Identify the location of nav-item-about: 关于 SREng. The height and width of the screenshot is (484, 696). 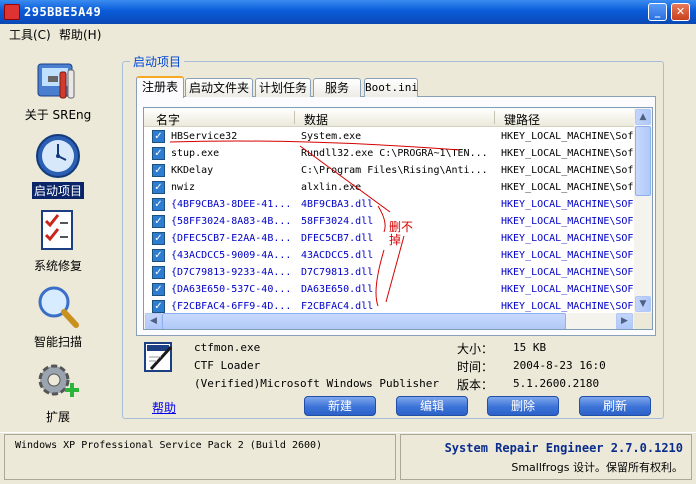
(58, 89).